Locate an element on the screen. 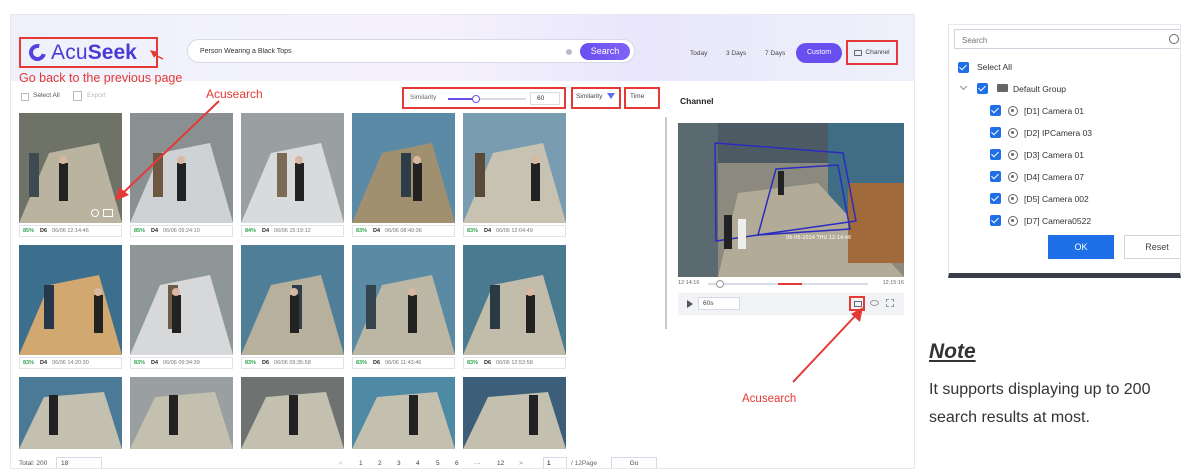 This screenshot has height=469, width=1181. select-all-channels-label: Select All is located at coordinates (994, 67).